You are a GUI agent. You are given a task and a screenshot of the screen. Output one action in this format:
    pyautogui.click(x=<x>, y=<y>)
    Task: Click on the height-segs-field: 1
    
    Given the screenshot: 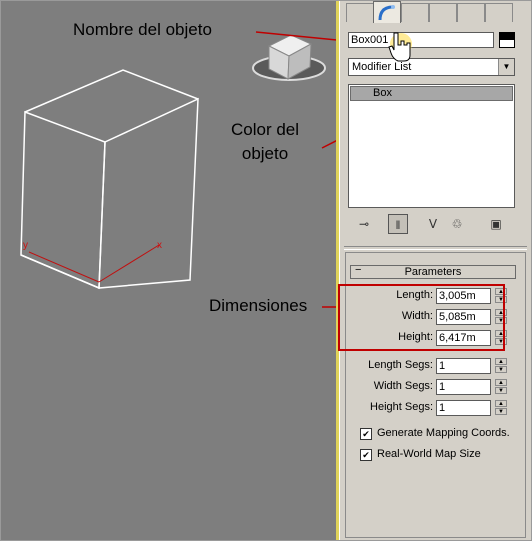 What is the action you would take?
    pyautogui.click(x=463, y=408)
    